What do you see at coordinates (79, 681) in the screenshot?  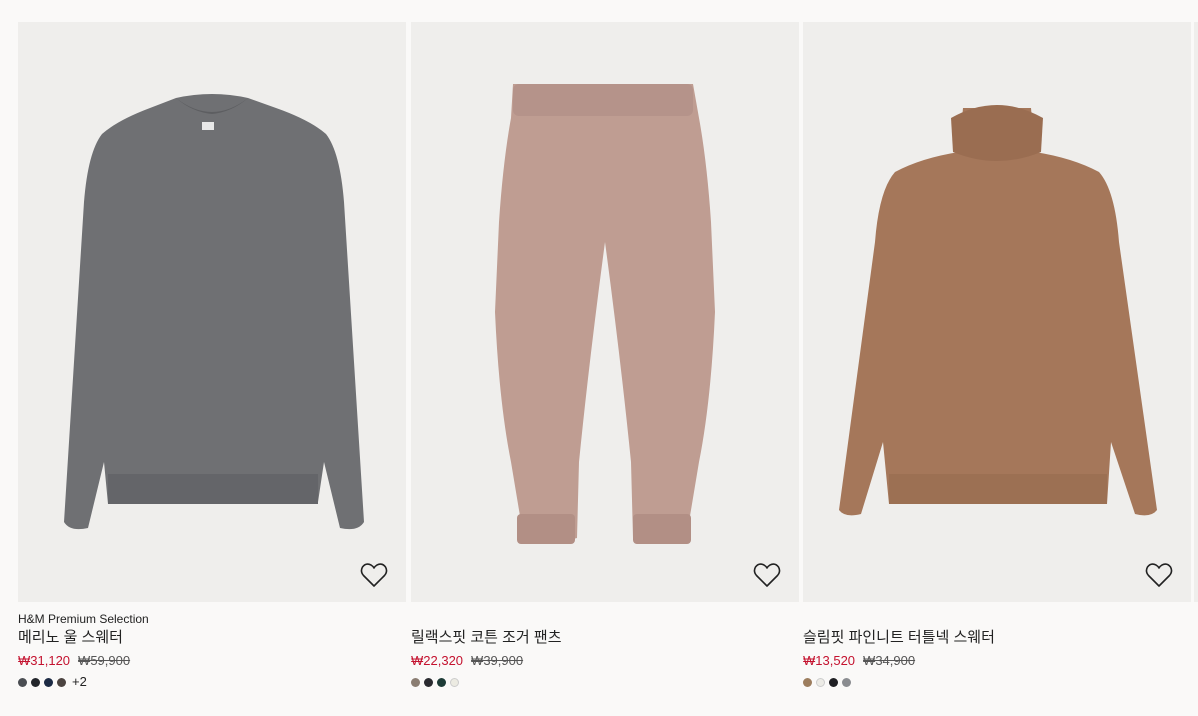 I see `more-colors-count: +2` at bounding box center [79, 681].